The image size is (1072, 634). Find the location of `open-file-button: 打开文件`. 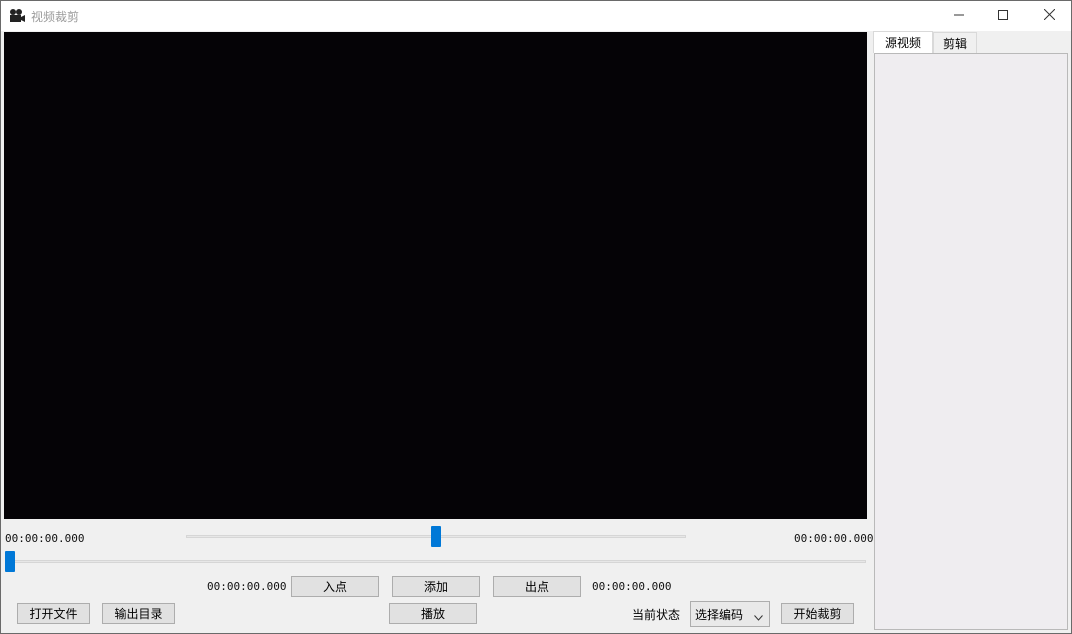

open-file-button: 打开文件 is located at coordinates (53, 613).